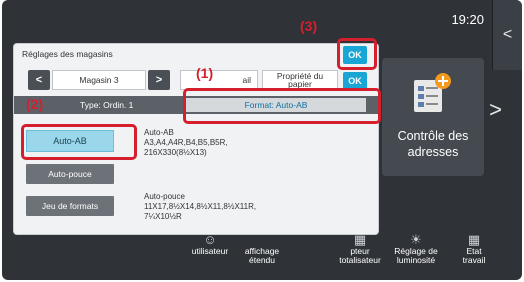  Describe the element at coordinates (205, 73) in the screenshot. I see `callout-label-1: (1)` at that location.